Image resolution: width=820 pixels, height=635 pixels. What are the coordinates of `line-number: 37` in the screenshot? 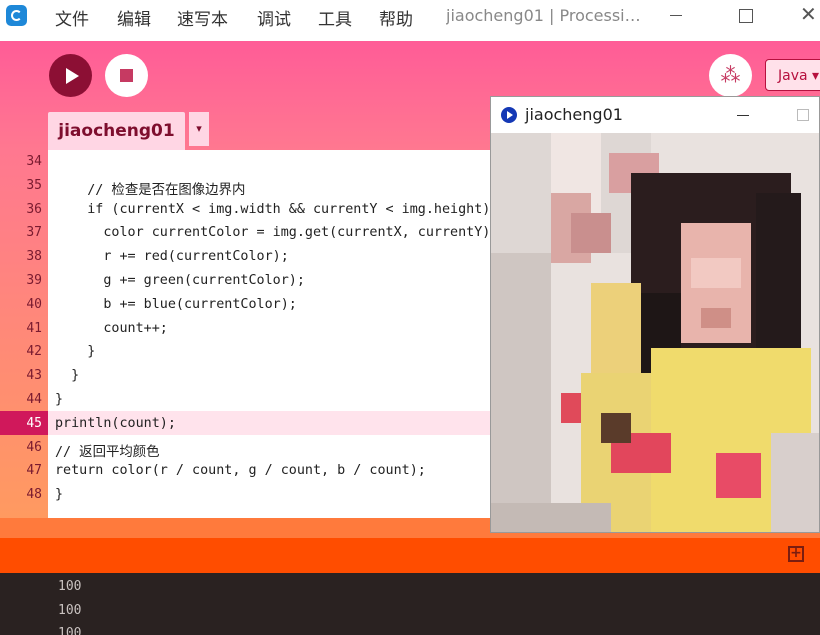 It's located at (34, 233).